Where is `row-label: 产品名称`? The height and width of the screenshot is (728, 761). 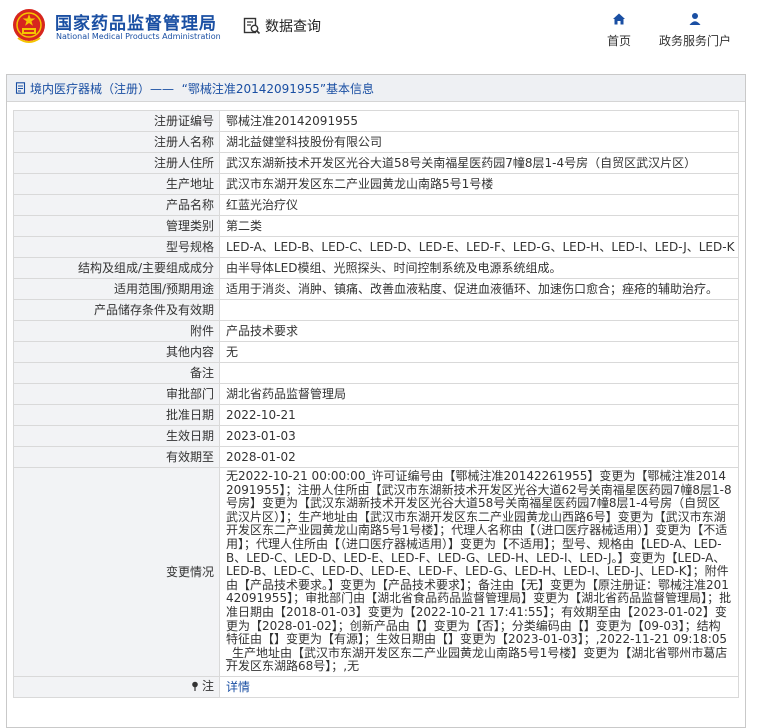
row-label: 产品名称 is located at coordinates (116, 205).